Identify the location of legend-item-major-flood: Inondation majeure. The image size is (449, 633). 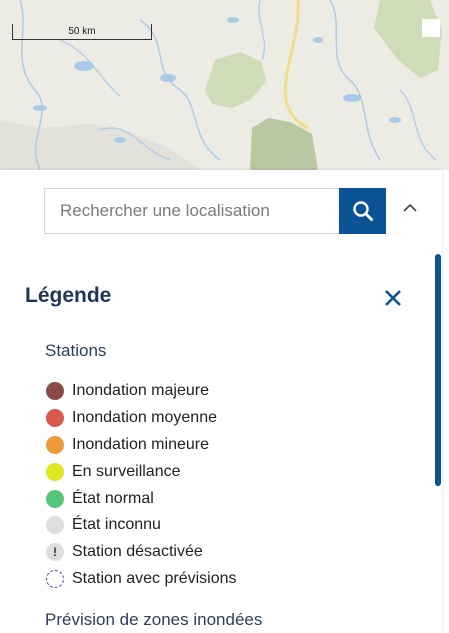
(141, 391).